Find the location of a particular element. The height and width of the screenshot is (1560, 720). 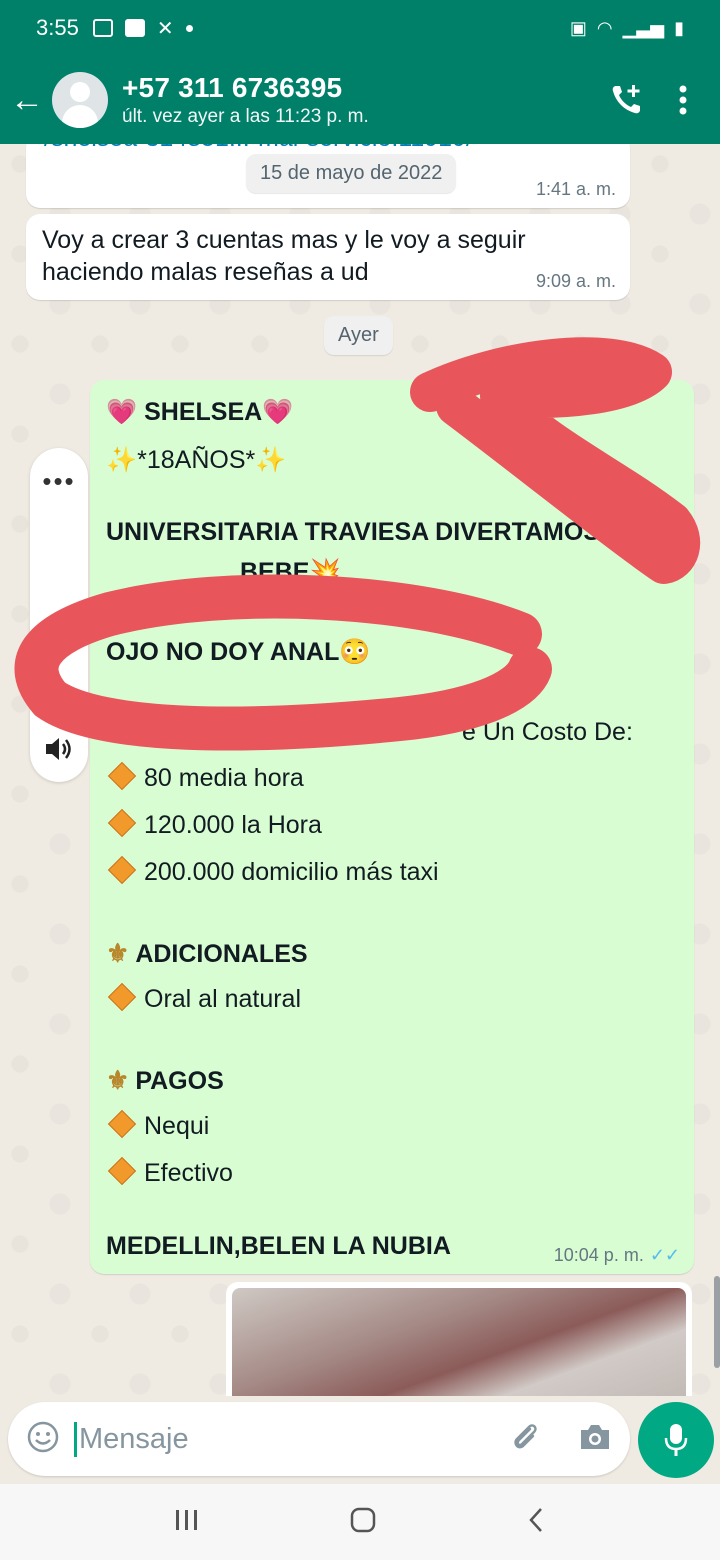

battery-icon: ▮ is located at coordinates (679, 27).